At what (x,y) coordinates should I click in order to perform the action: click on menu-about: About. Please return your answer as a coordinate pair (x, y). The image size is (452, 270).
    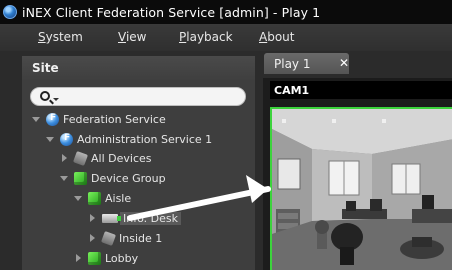
    Looking at the image, I should click on (277, 37).